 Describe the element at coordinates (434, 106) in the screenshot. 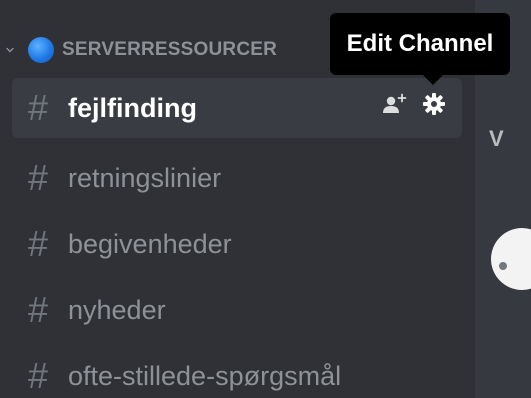

I see `gear-icon` at that location.